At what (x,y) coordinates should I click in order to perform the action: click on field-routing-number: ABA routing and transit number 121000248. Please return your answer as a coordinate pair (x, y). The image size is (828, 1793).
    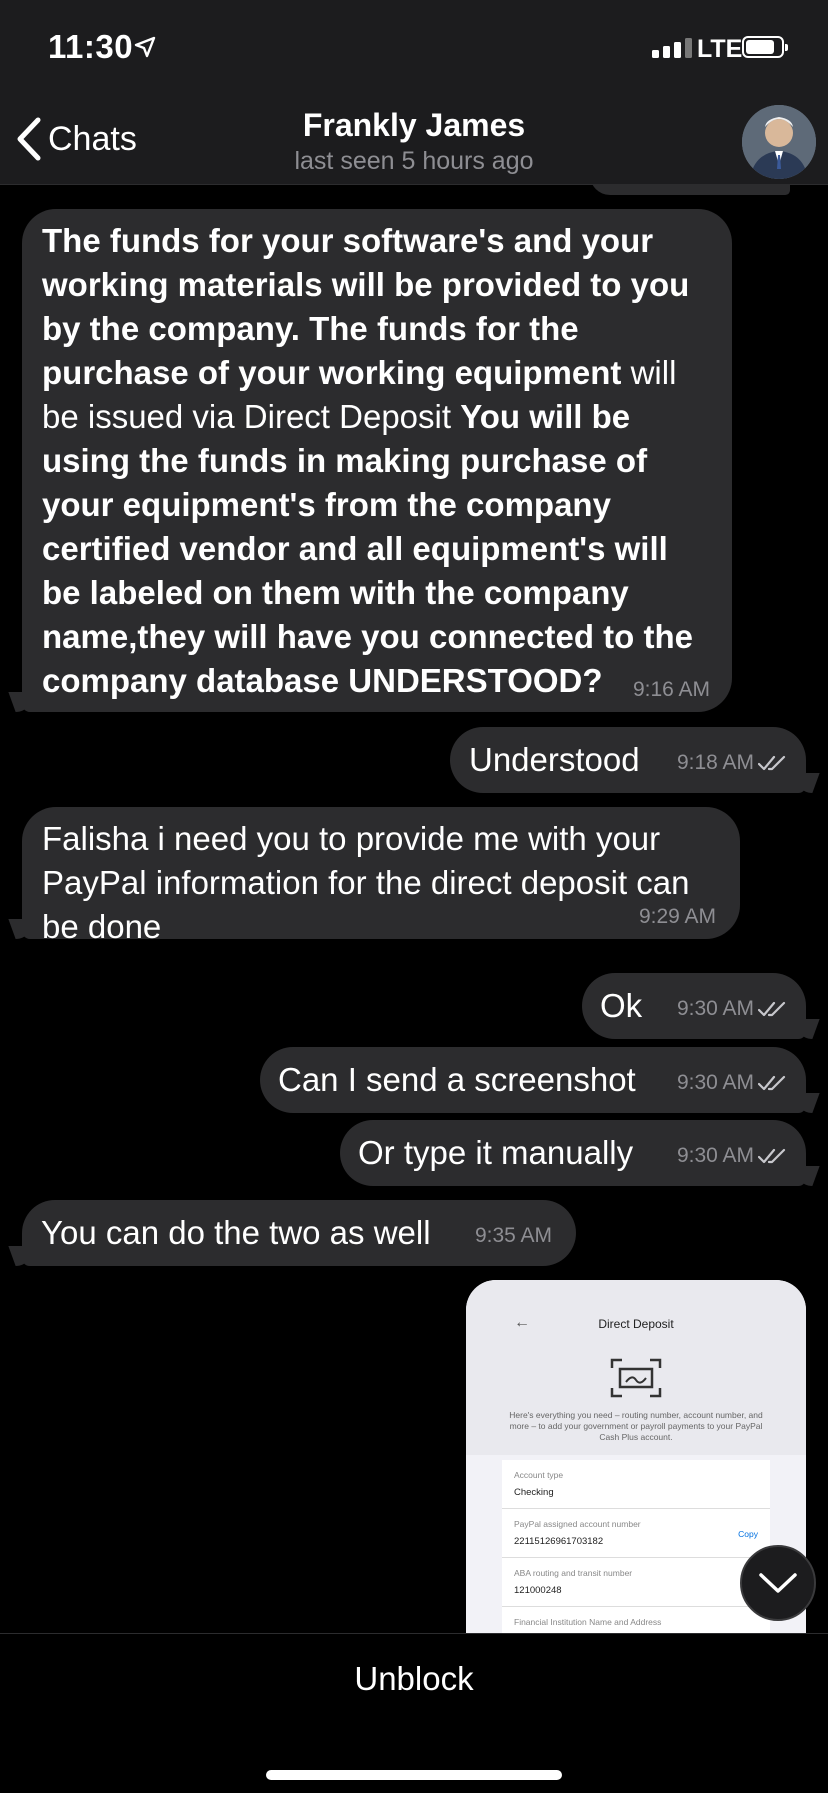
    Looking at the image, I should click on (636, 1582).